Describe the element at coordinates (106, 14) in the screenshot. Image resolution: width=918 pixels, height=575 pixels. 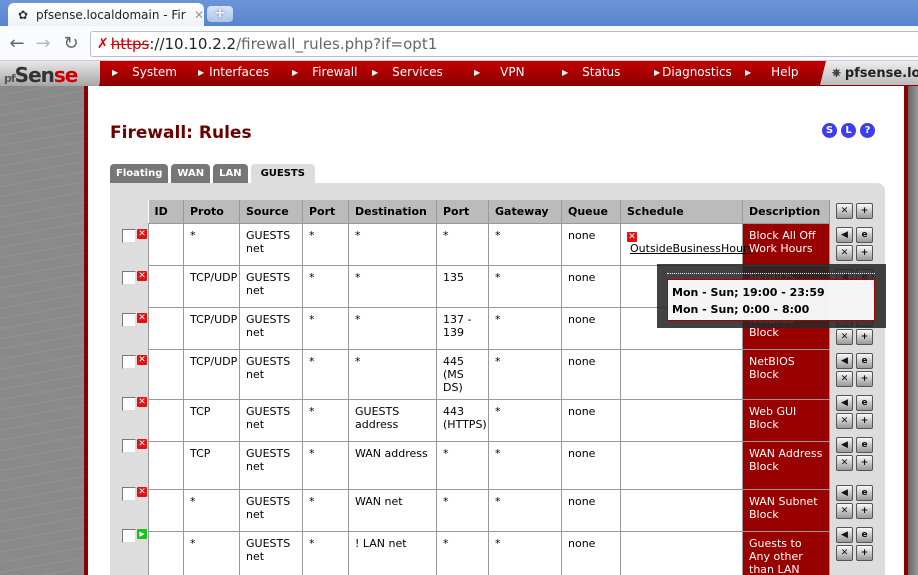
I see `browser-tab: ✿ pfsense.localdomain - Firewall ✕` at that location.